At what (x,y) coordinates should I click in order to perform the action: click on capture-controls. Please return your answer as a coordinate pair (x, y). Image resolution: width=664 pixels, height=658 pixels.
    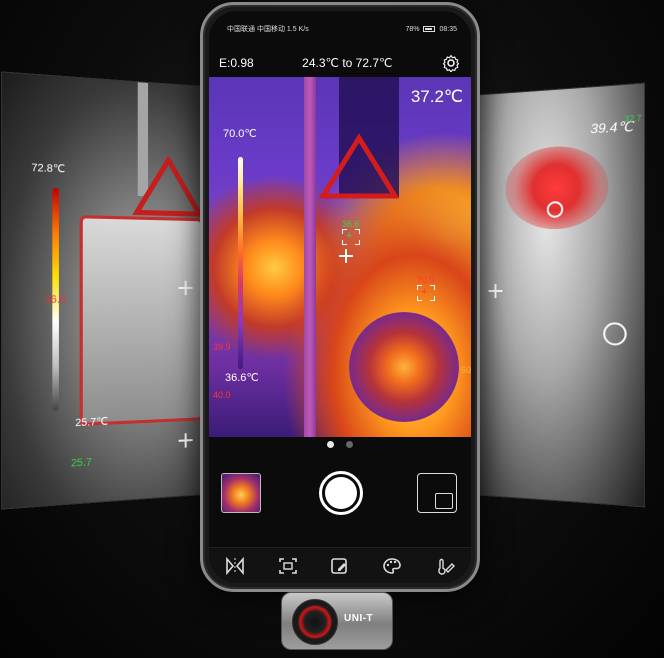
    Looking at the image, I should click on (340, 496).